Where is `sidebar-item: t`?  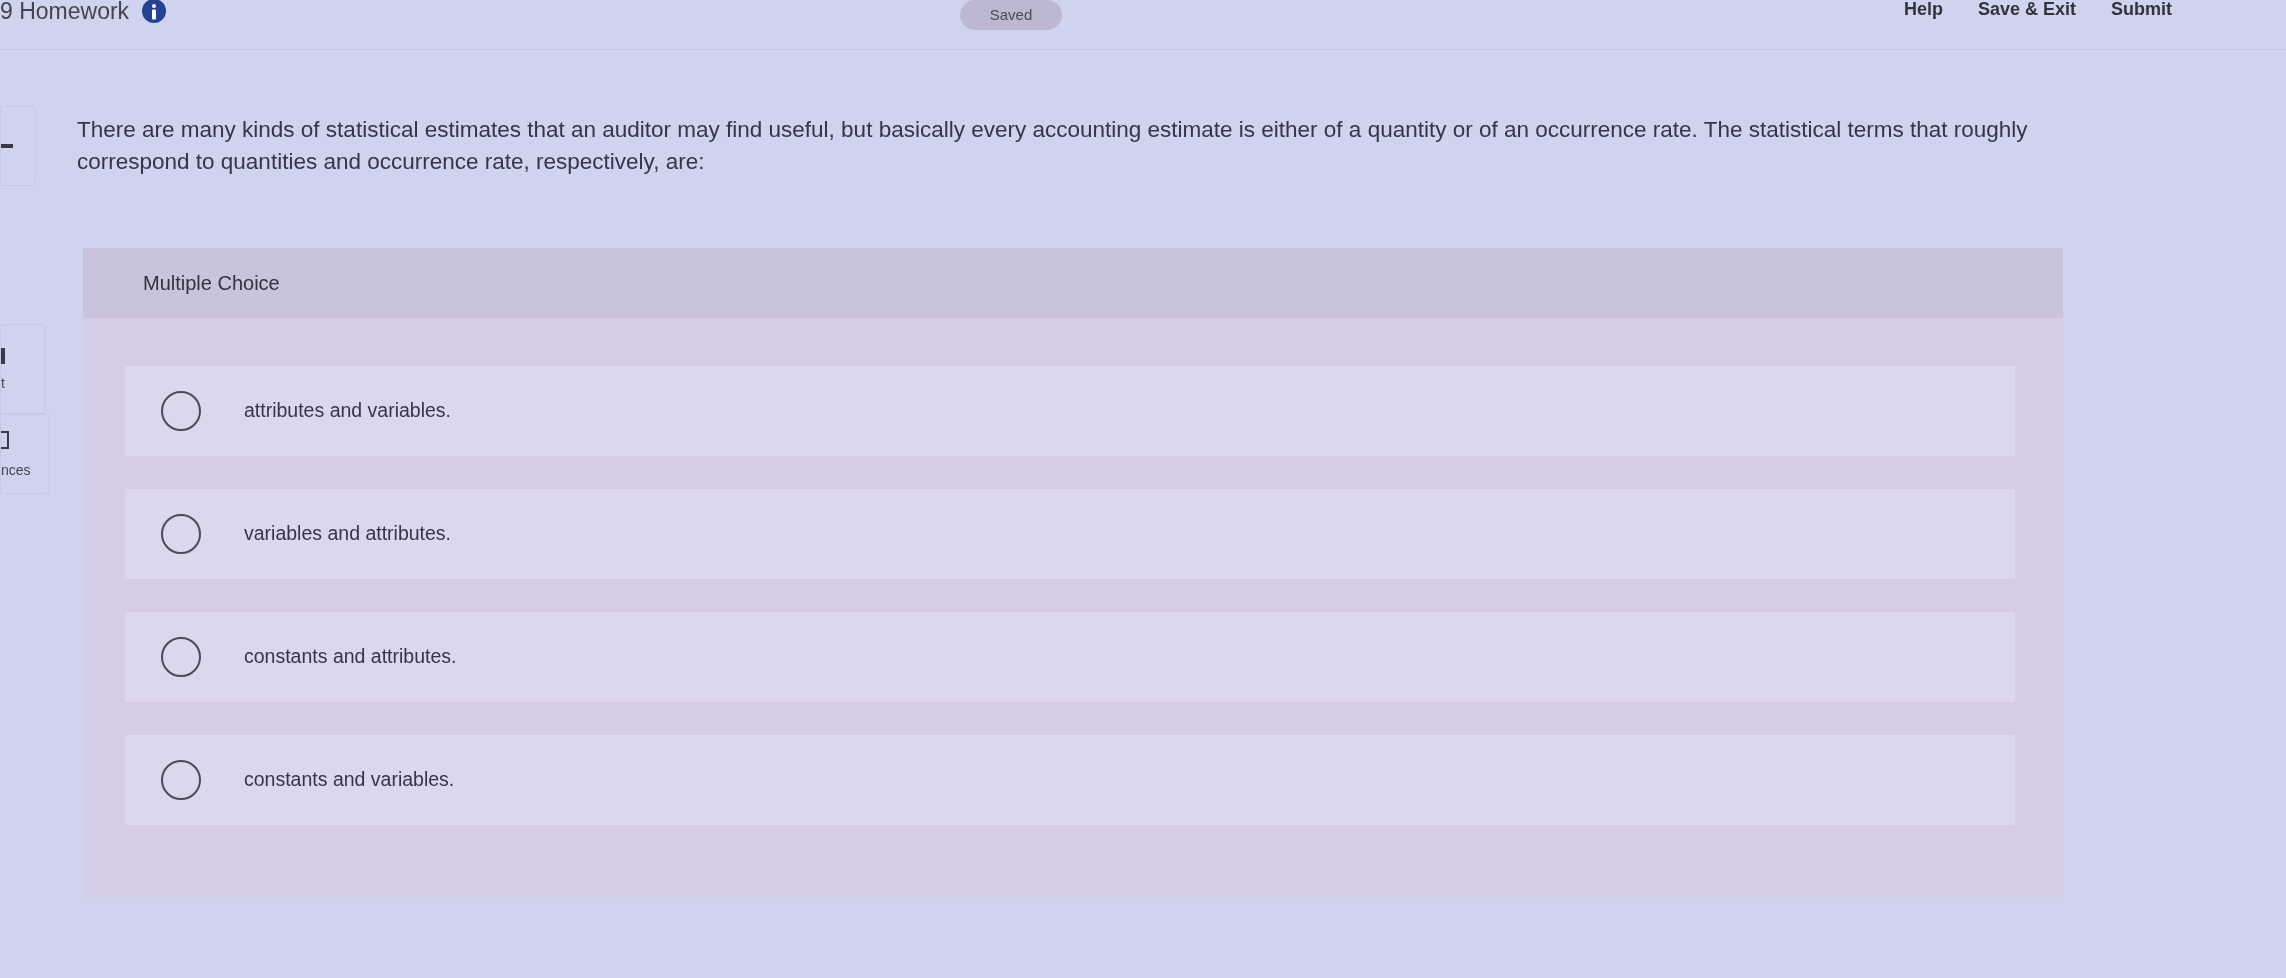
sidebar-item: t is located at coordinates (23, 369).